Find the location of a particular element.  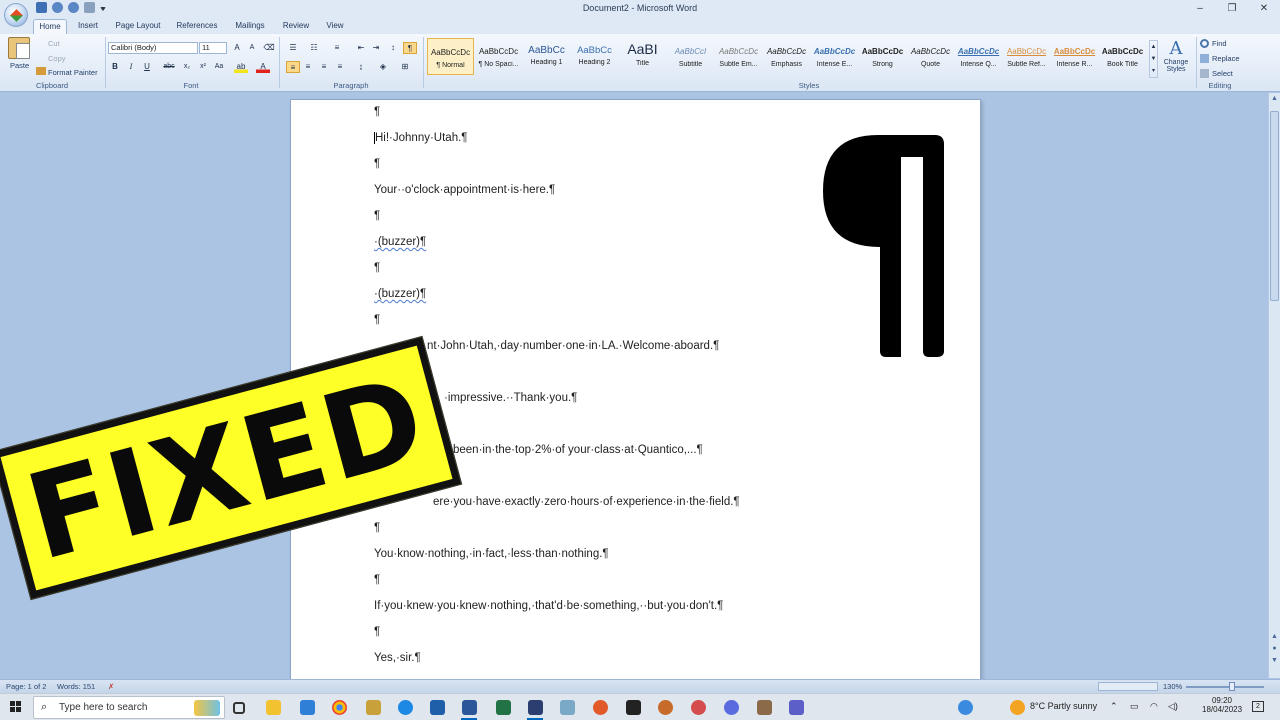

style-heading-2: AaBbCc Heading 2 is located at coordinates (594, 56).